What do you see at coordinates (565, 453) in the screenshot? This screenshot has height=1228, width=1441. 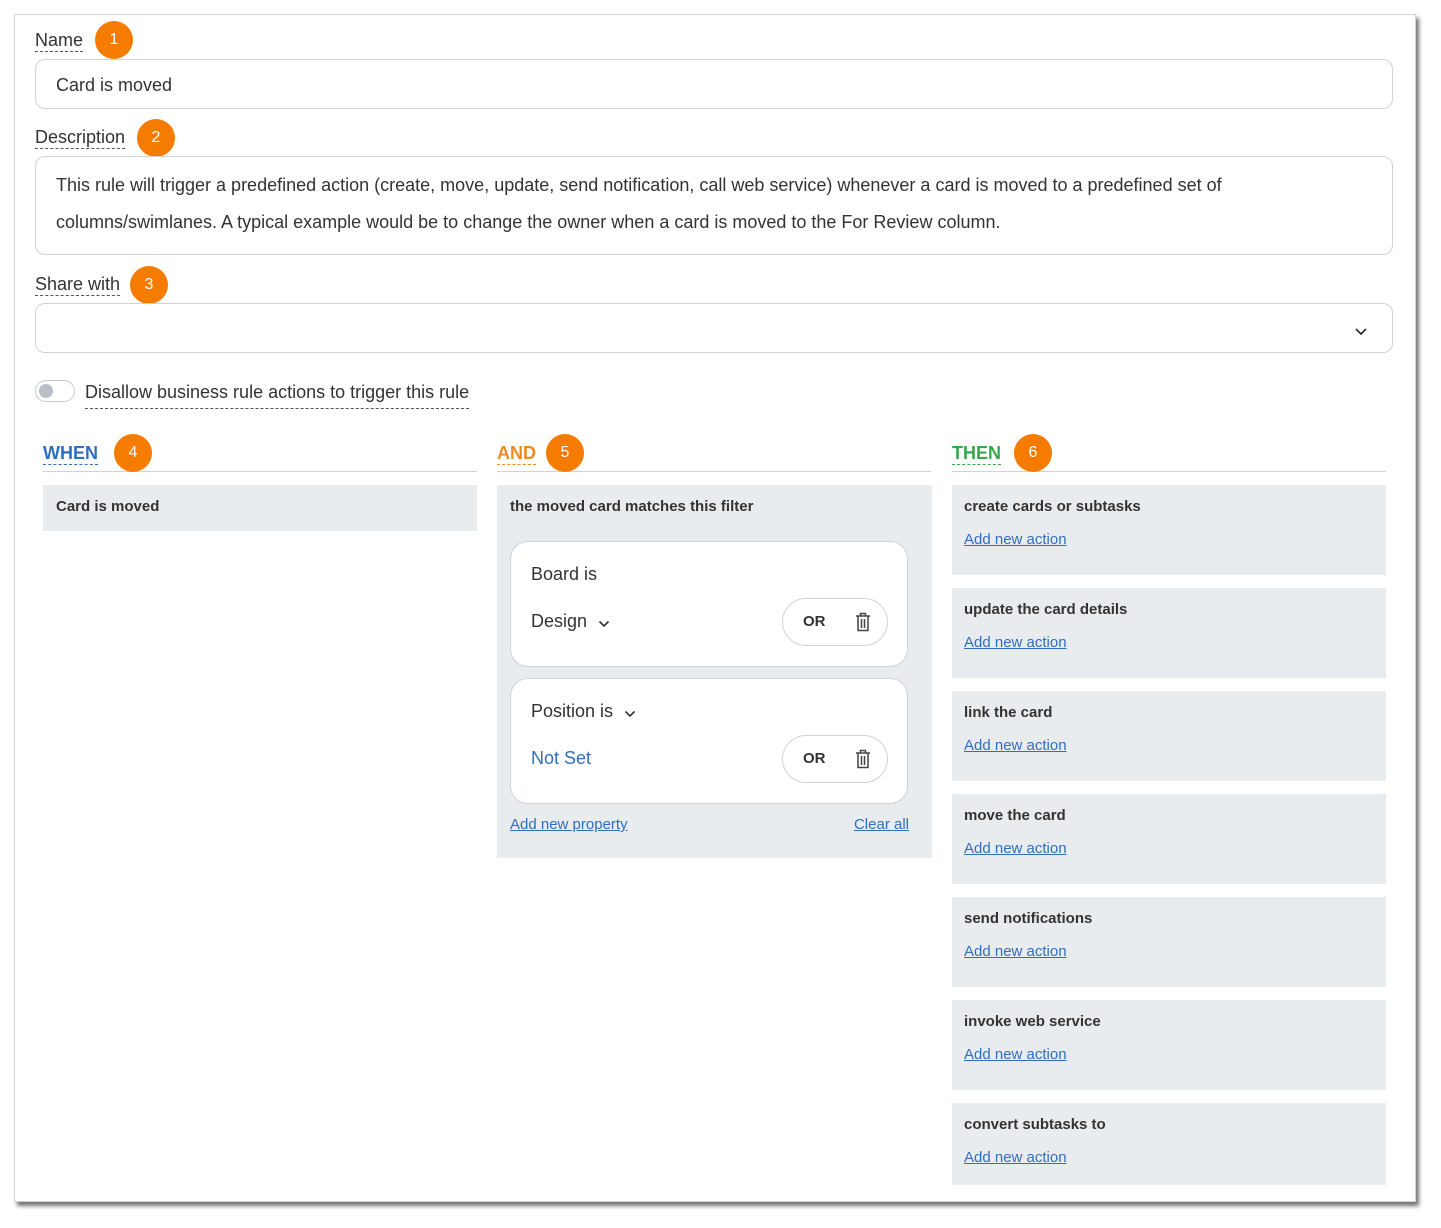 I see `callout-badge-5: 5` at bounding box center [565, 453].